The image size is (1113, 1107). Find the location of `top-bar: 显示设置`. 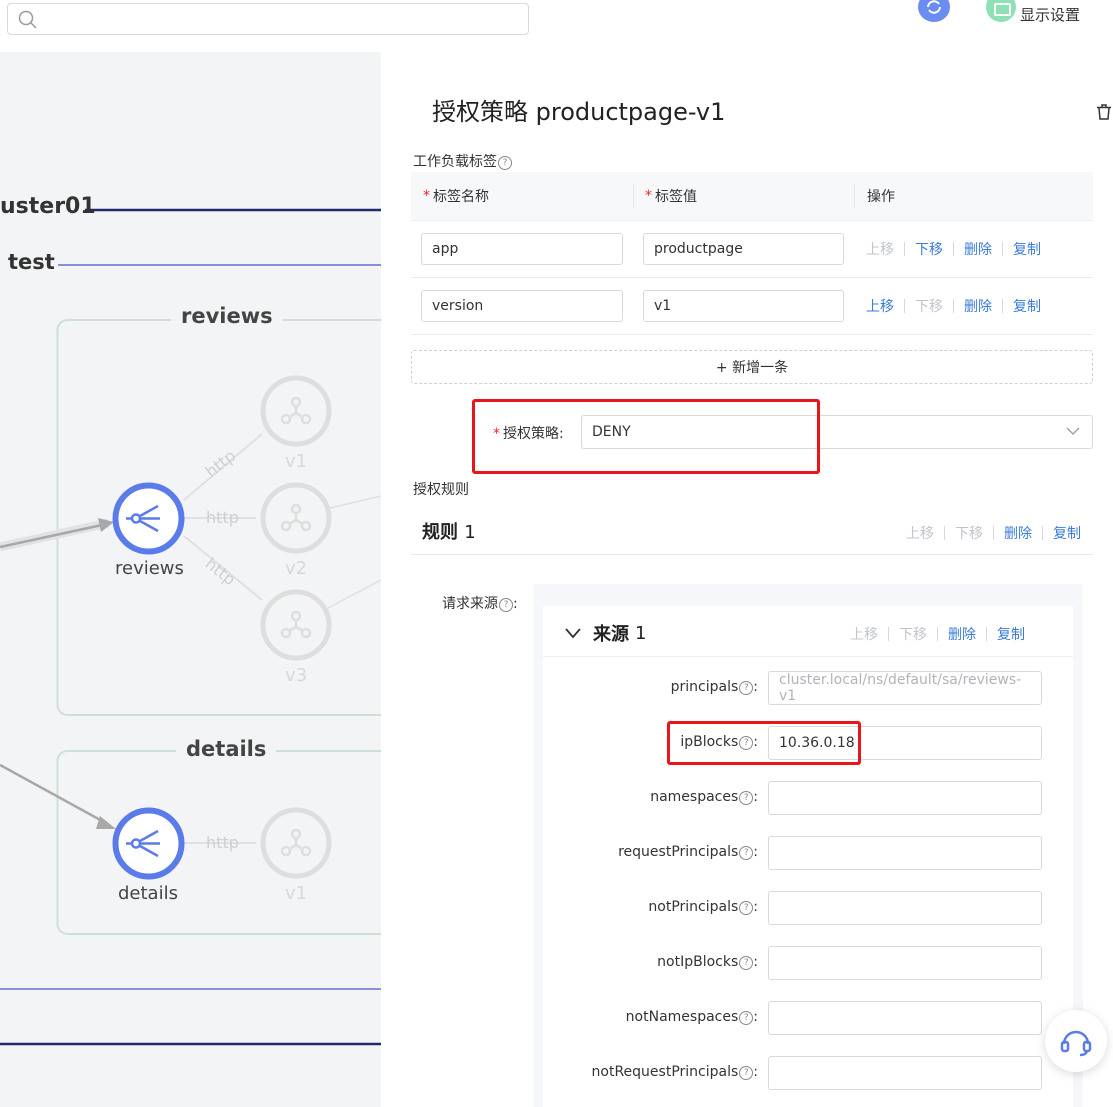

top-bar: 显示设置 is located at coordinates (556, 26).